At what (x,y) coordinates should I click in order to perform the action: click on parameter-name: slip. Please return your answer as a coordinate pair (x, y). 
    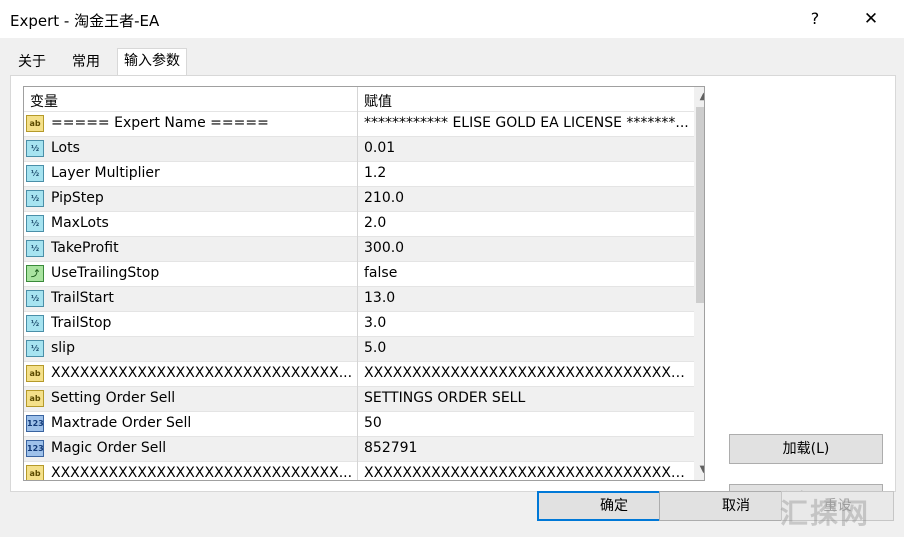
    Looking at the image, I should click on (63, 348).